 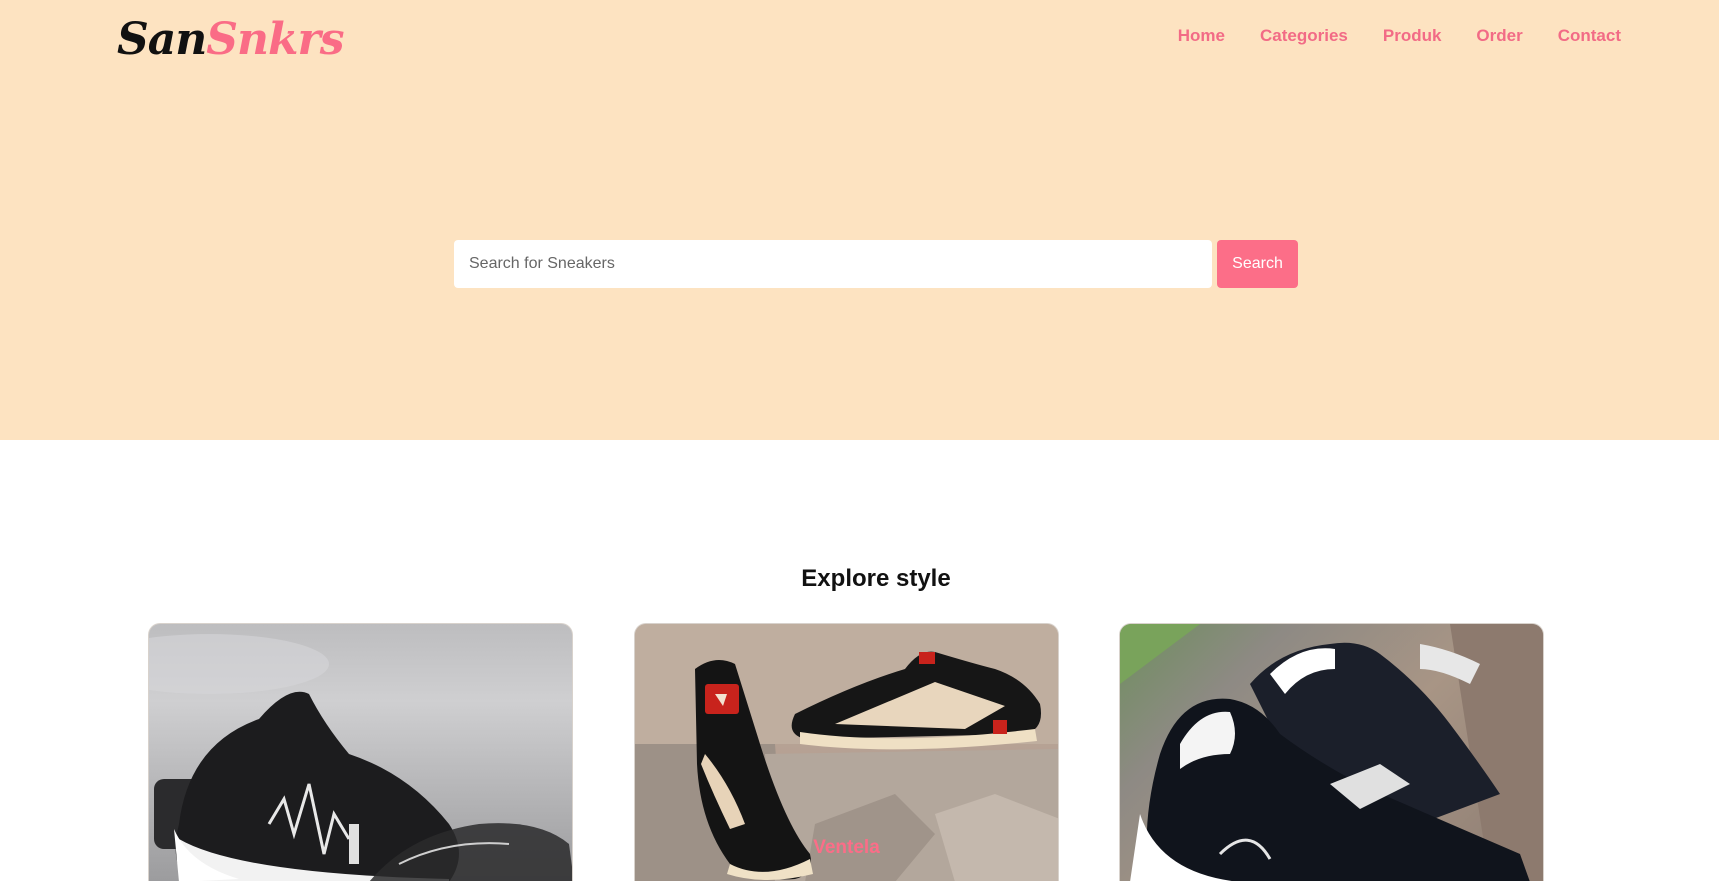 I want to click on style-card: Ventela, so click(x=846, y=752).